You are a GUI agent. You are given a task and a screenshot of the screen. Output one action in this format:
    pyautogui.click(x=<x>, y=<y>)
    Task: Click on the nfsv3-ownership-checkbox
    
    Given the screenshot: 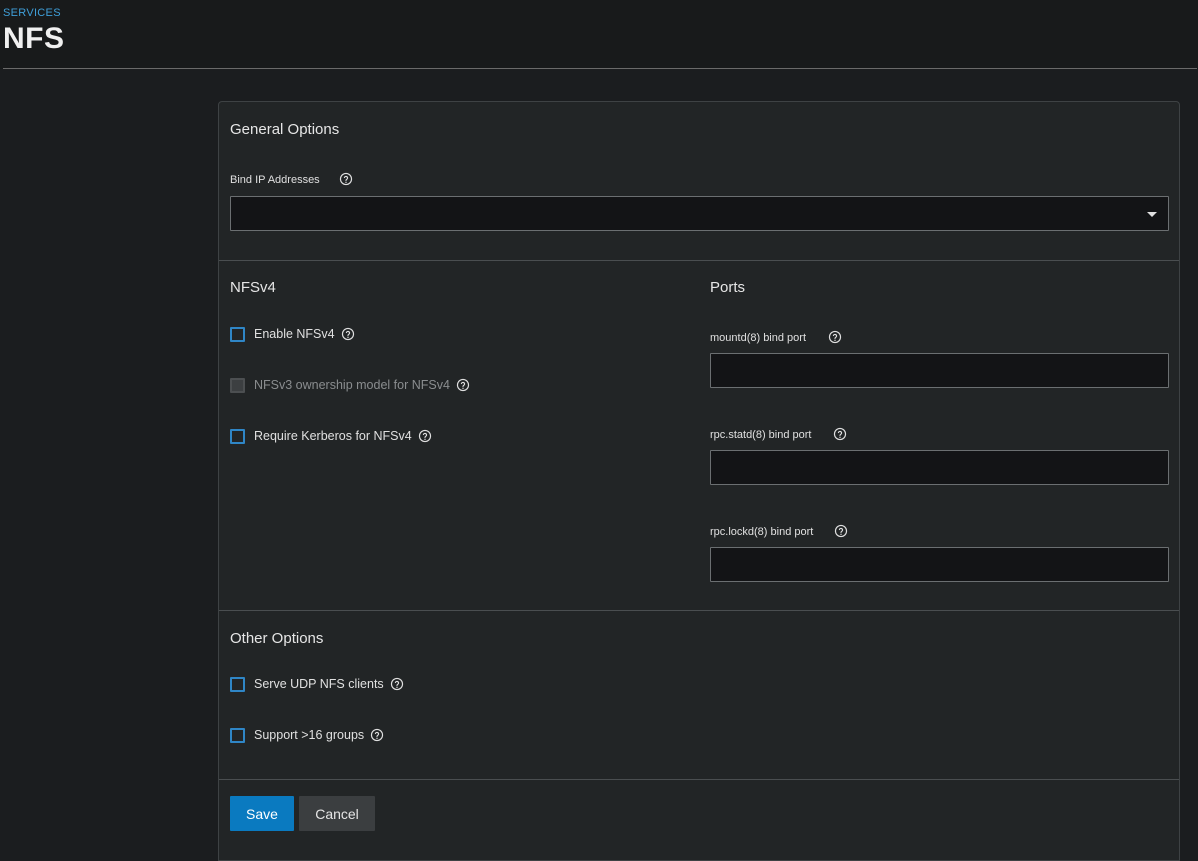 What is the action you would take?
    pyautogui.click(x=237, y=385)
    